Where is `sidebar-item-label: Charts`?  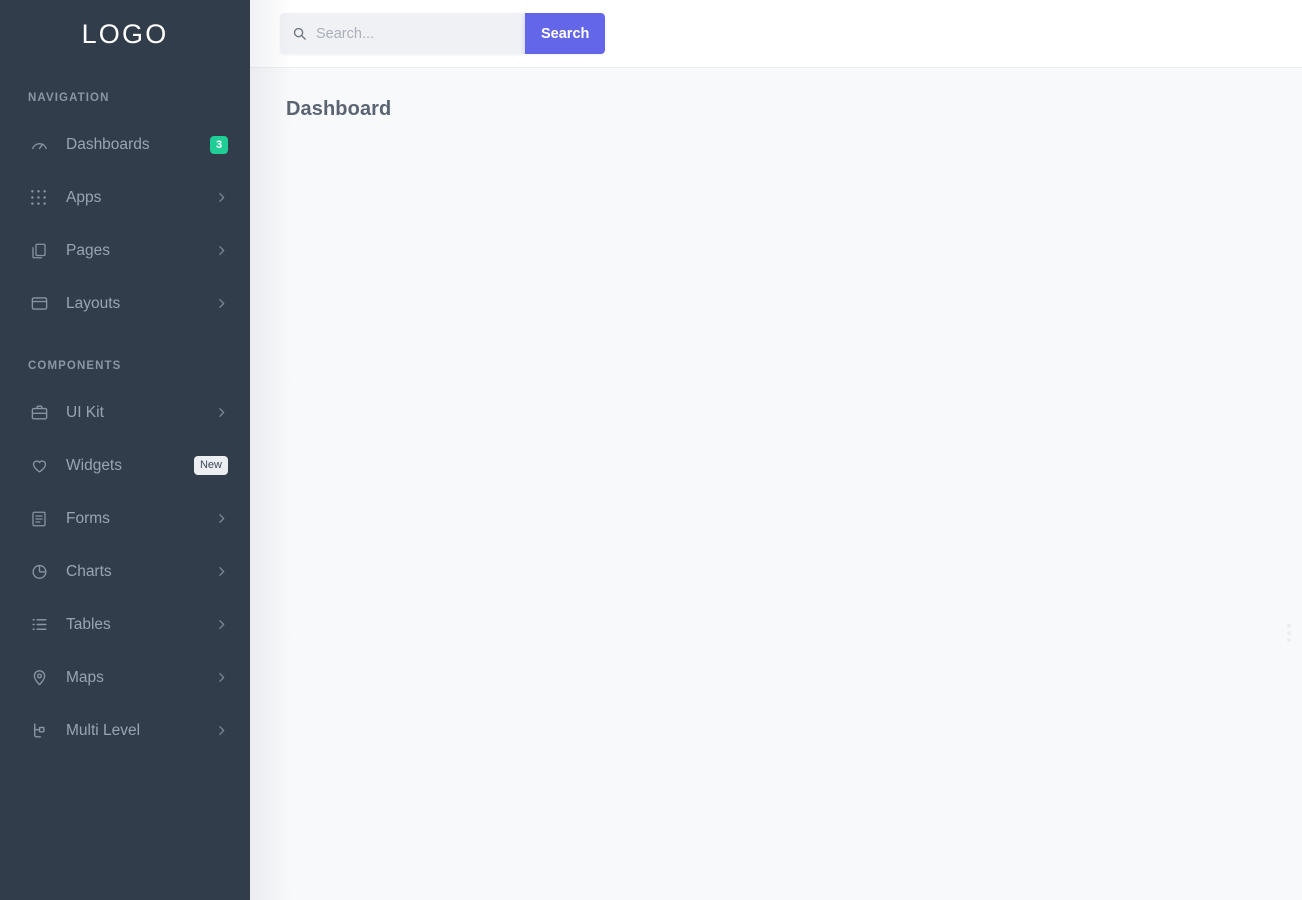 sidebar-item-label: Charts is located at coordinates (89, 571).